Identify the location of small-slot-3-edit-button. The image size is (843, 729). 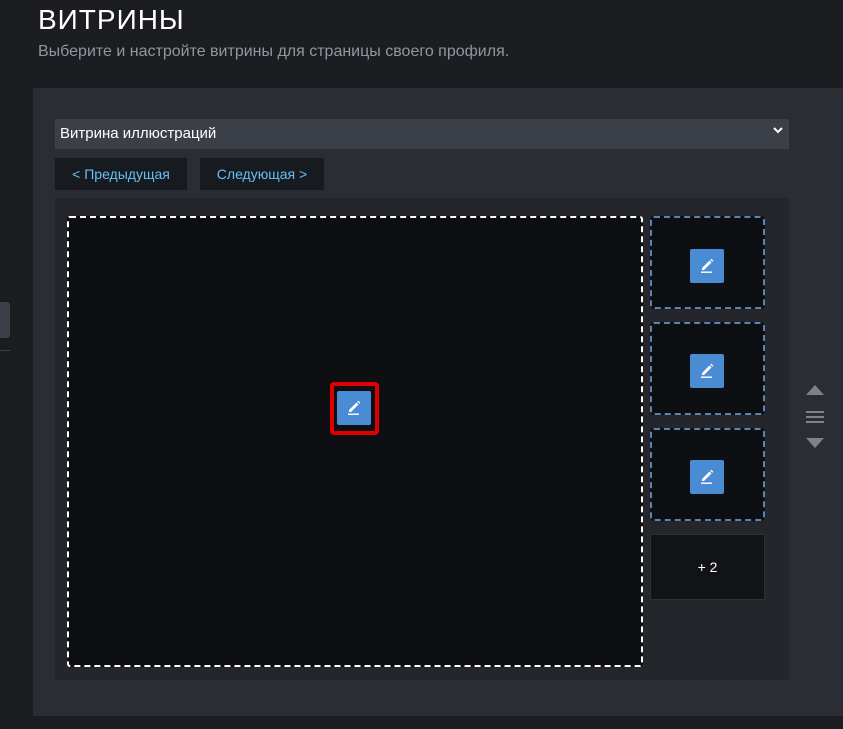
(707, 477).